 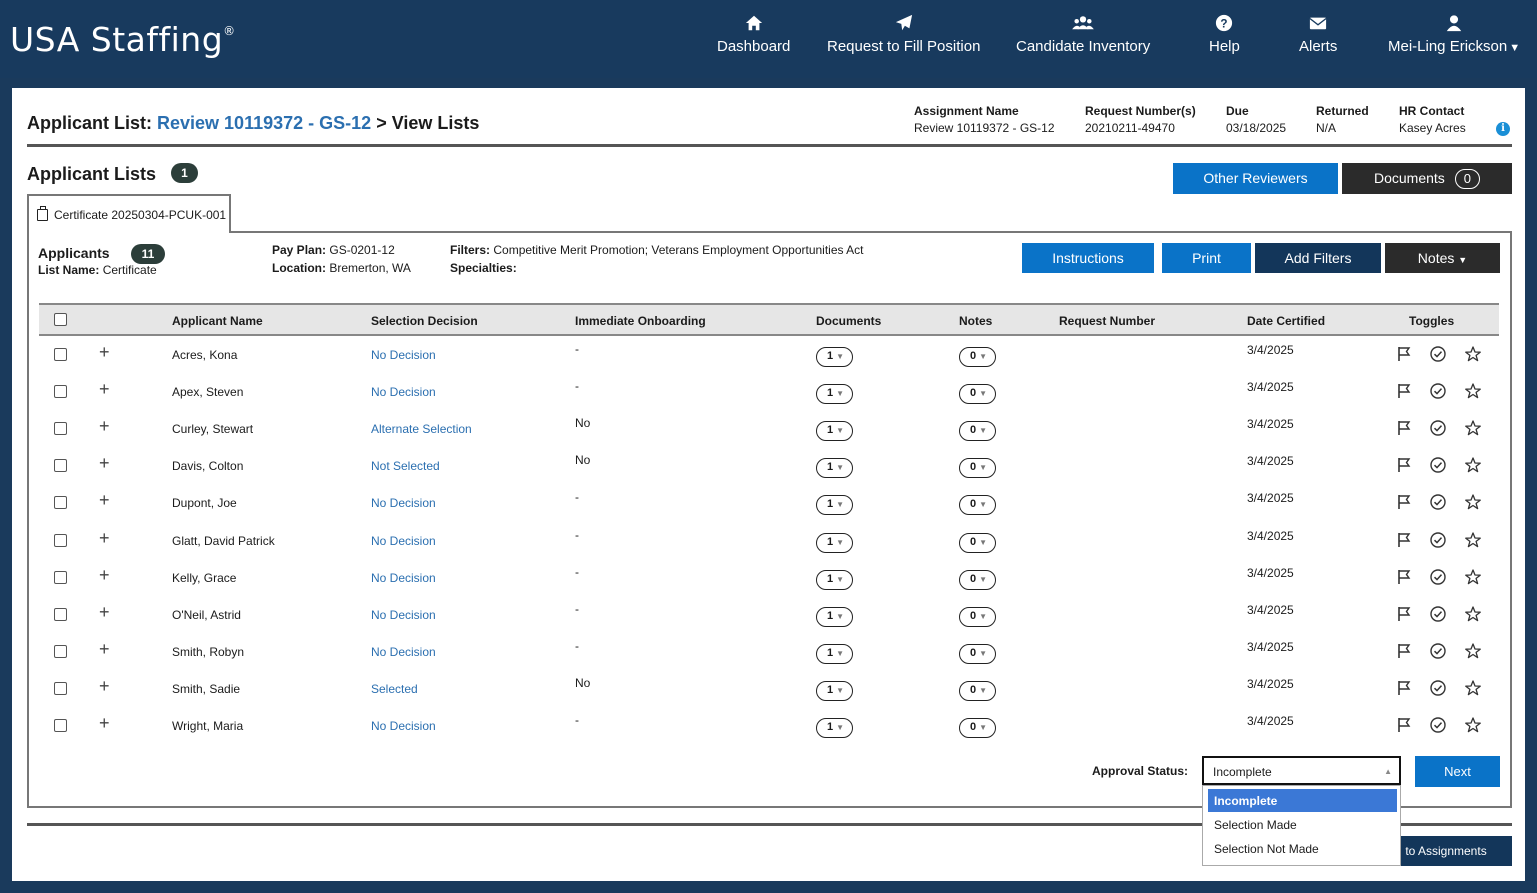 I want to click on header-immediate-onboarding: Immediate Onboarding, so click(x=640, y=321).